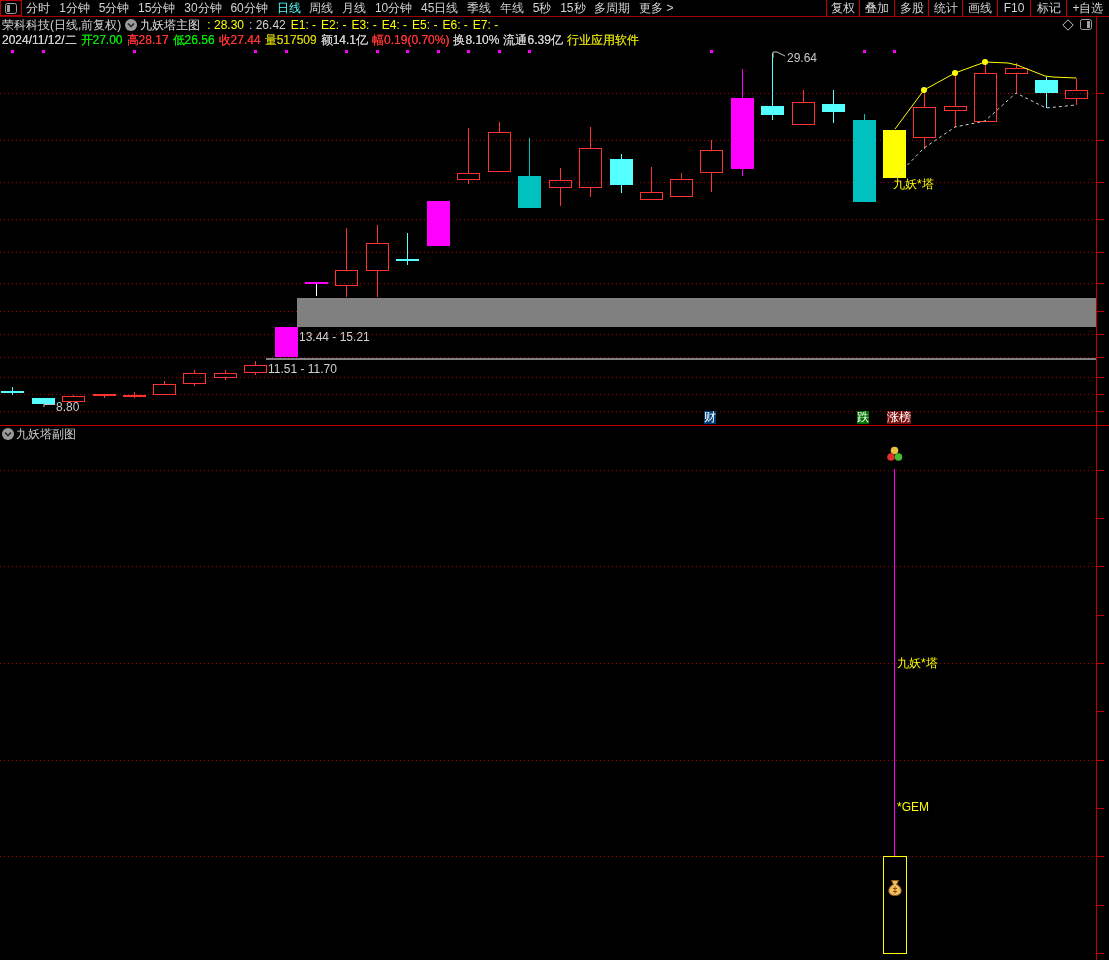  I want to click on indicator-value: E5: -, so click(425, 24).